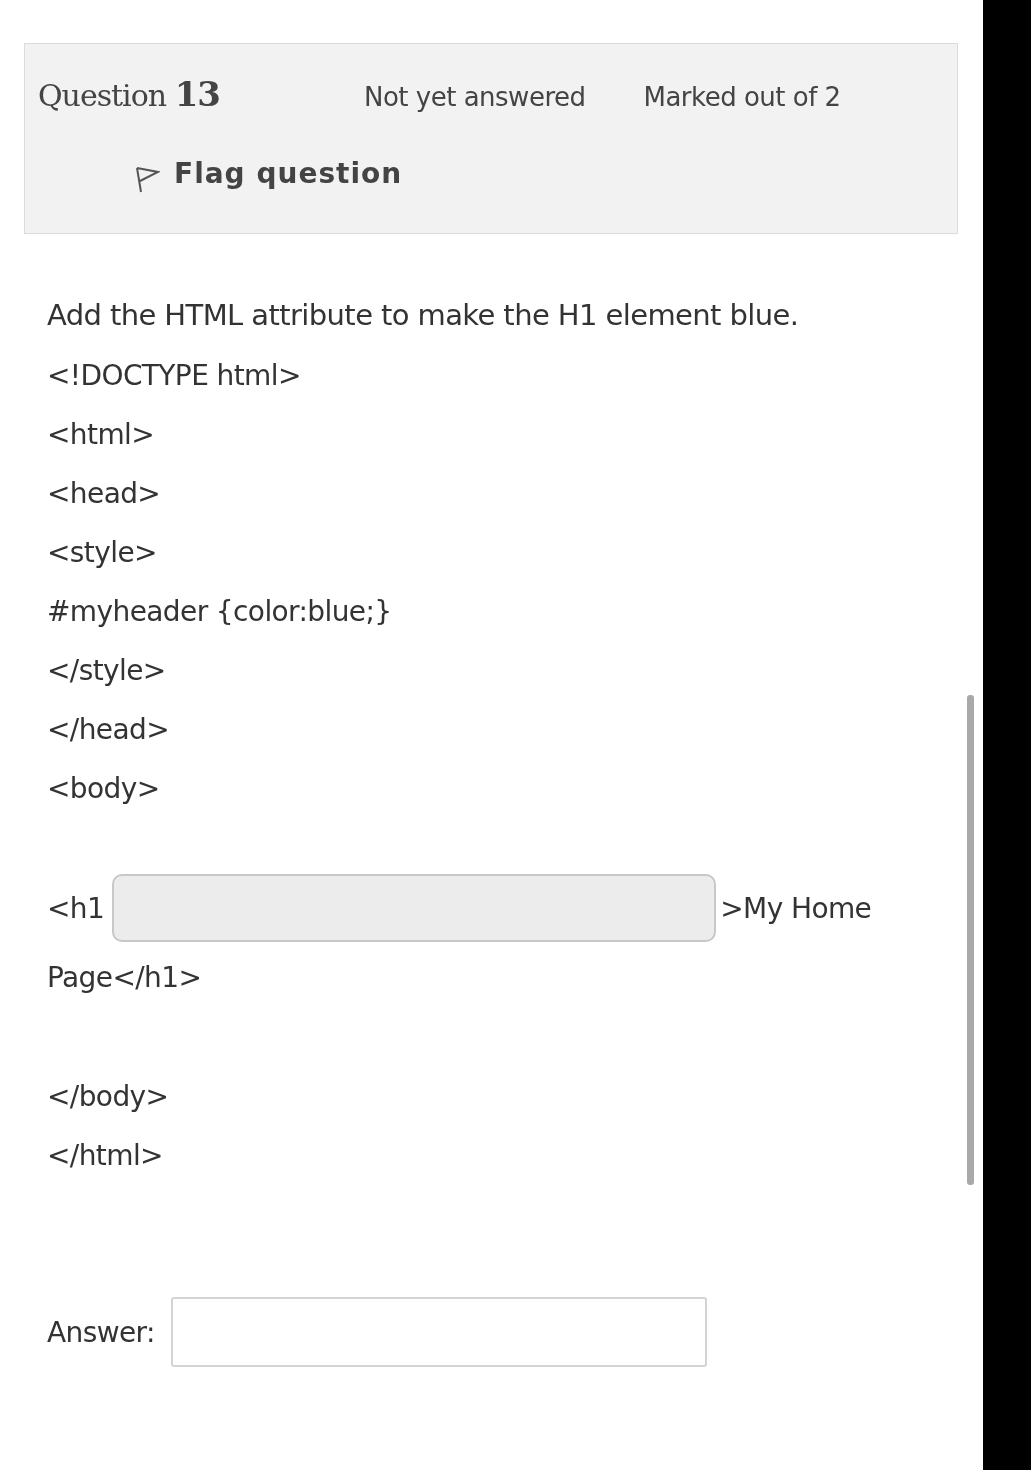 This screenshot has height=1470, width=1031. I want to click on code-line: #myheader {color:blue;}, so click(220, 612).